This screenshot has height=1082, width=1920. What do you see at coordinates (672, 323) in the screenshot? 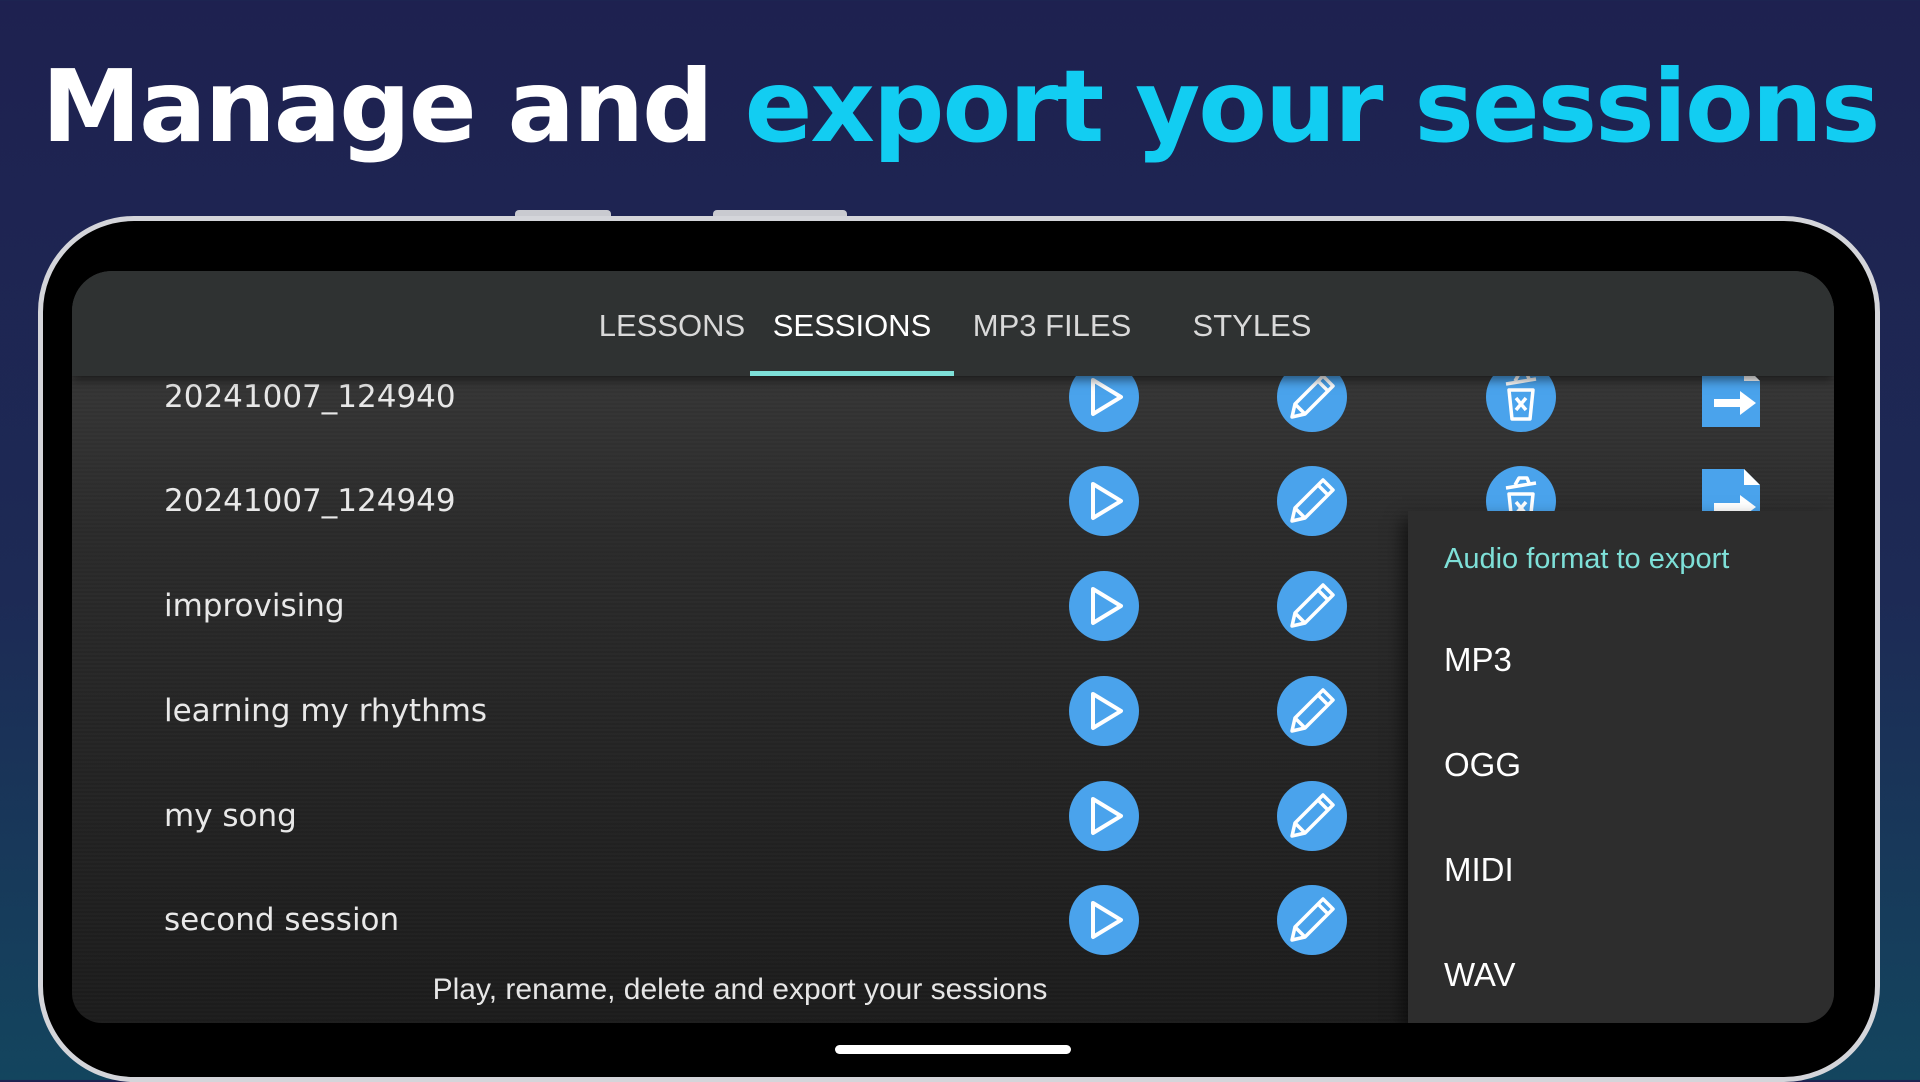
I see `tab-lessons: LESSONS` at bounding box center [672, 323].